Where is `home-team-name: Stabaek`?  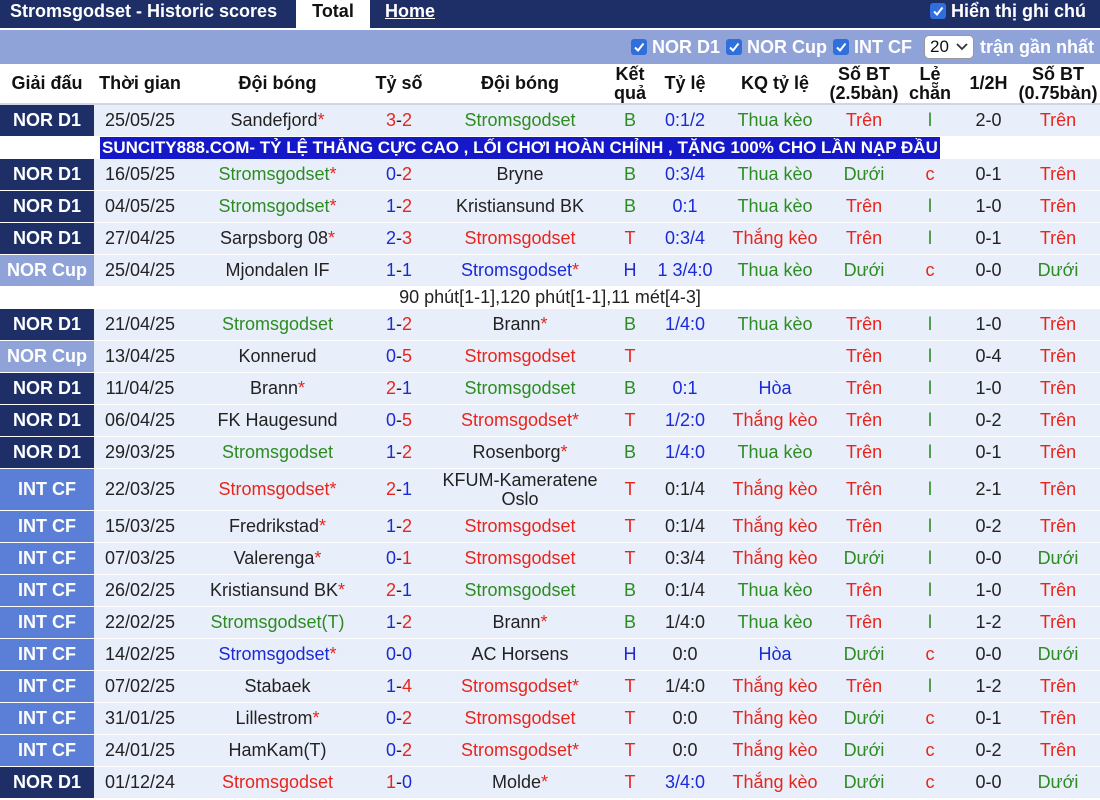 home-team-name: Stabaek is located at coordinates (277, 686).